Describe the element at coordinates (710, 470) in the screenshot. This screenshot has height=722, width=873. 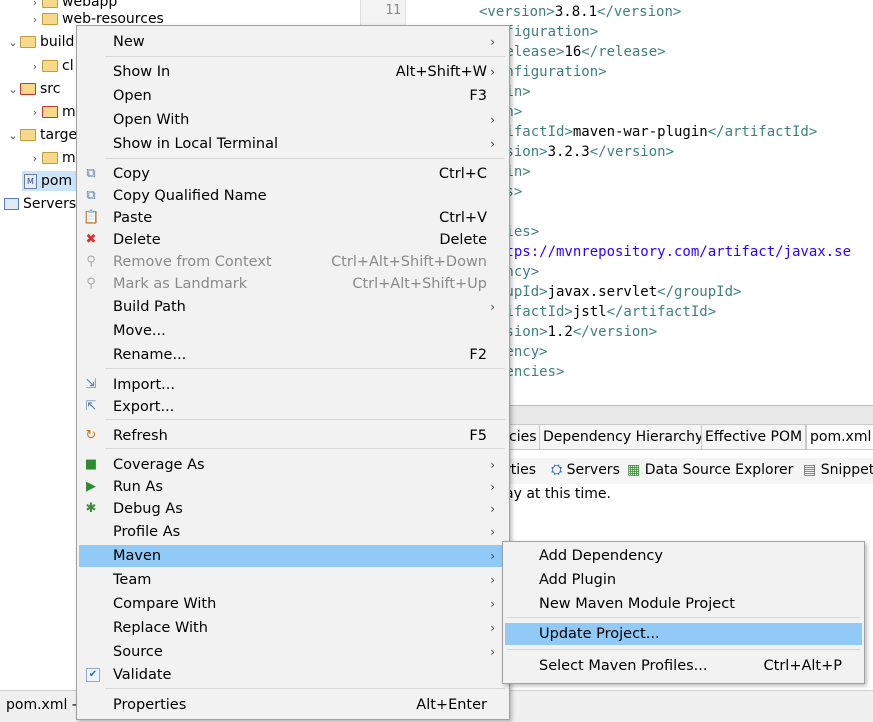
I see `tab-data-source-explorer: ▦ Data Source Explorer` at that location.